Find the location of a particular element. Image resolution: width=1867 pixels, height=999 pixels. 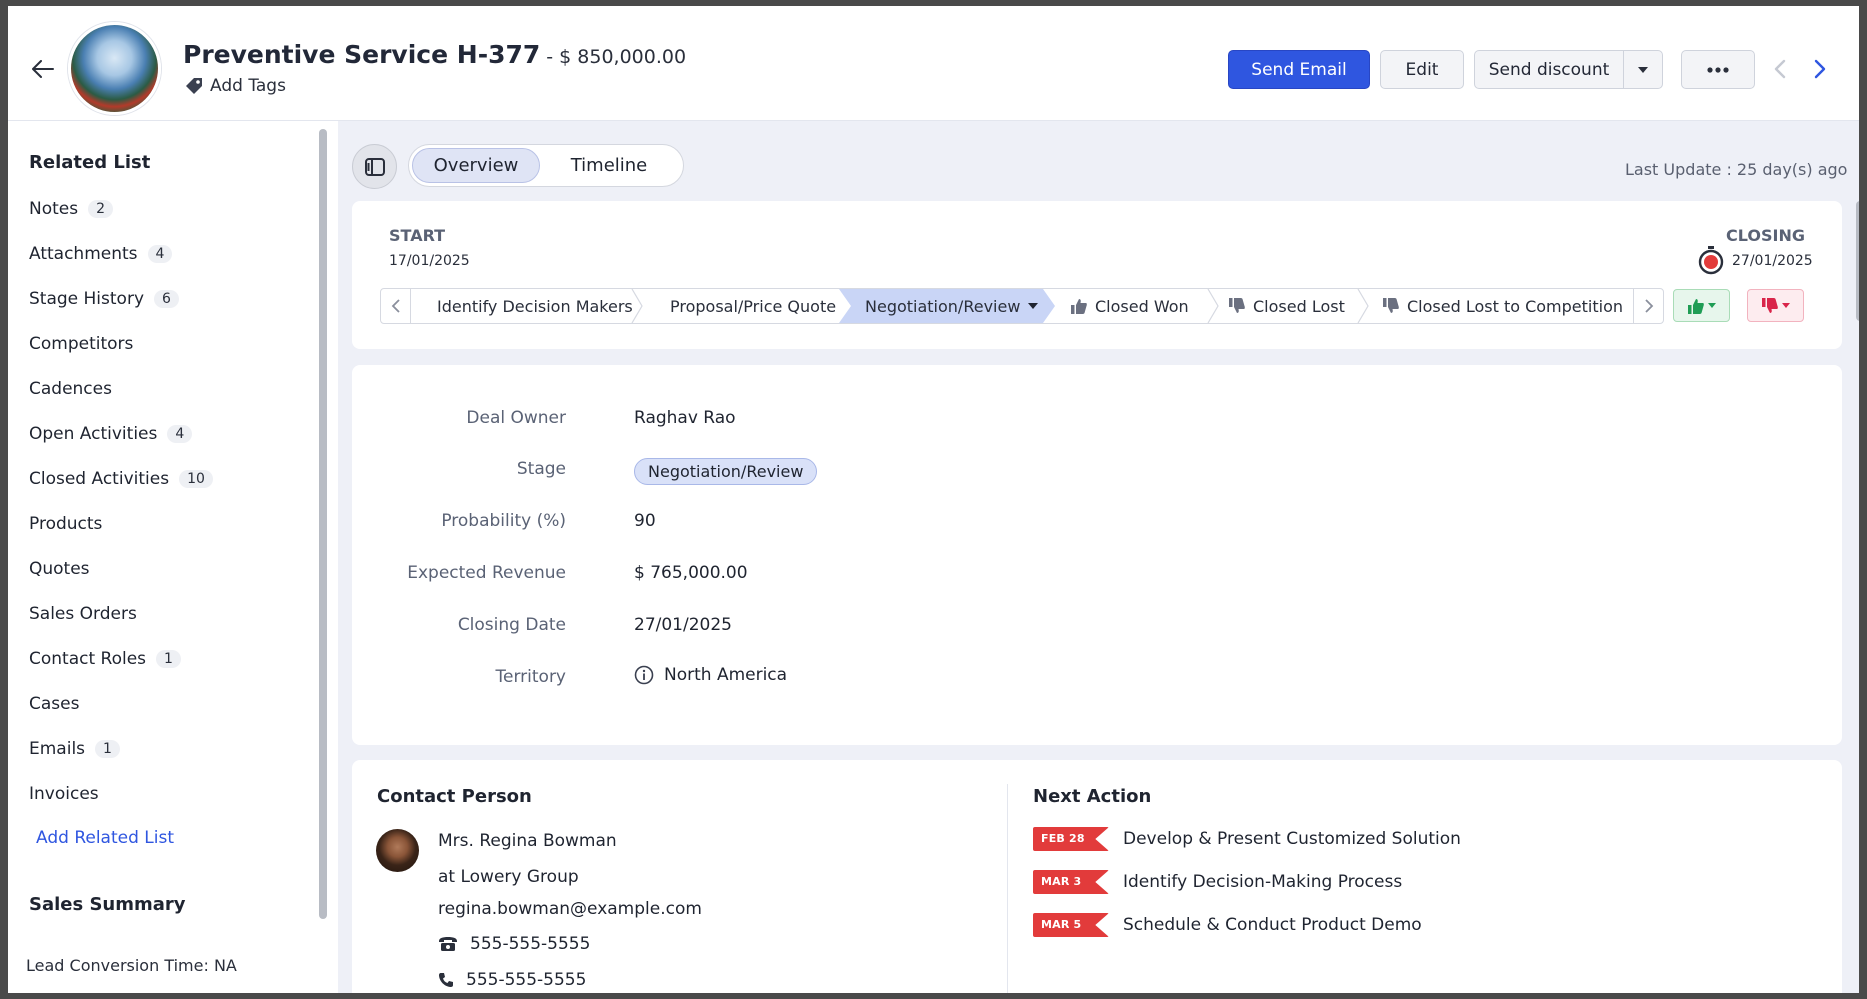

stage-label: Stage is located at coordinates (541, 469).